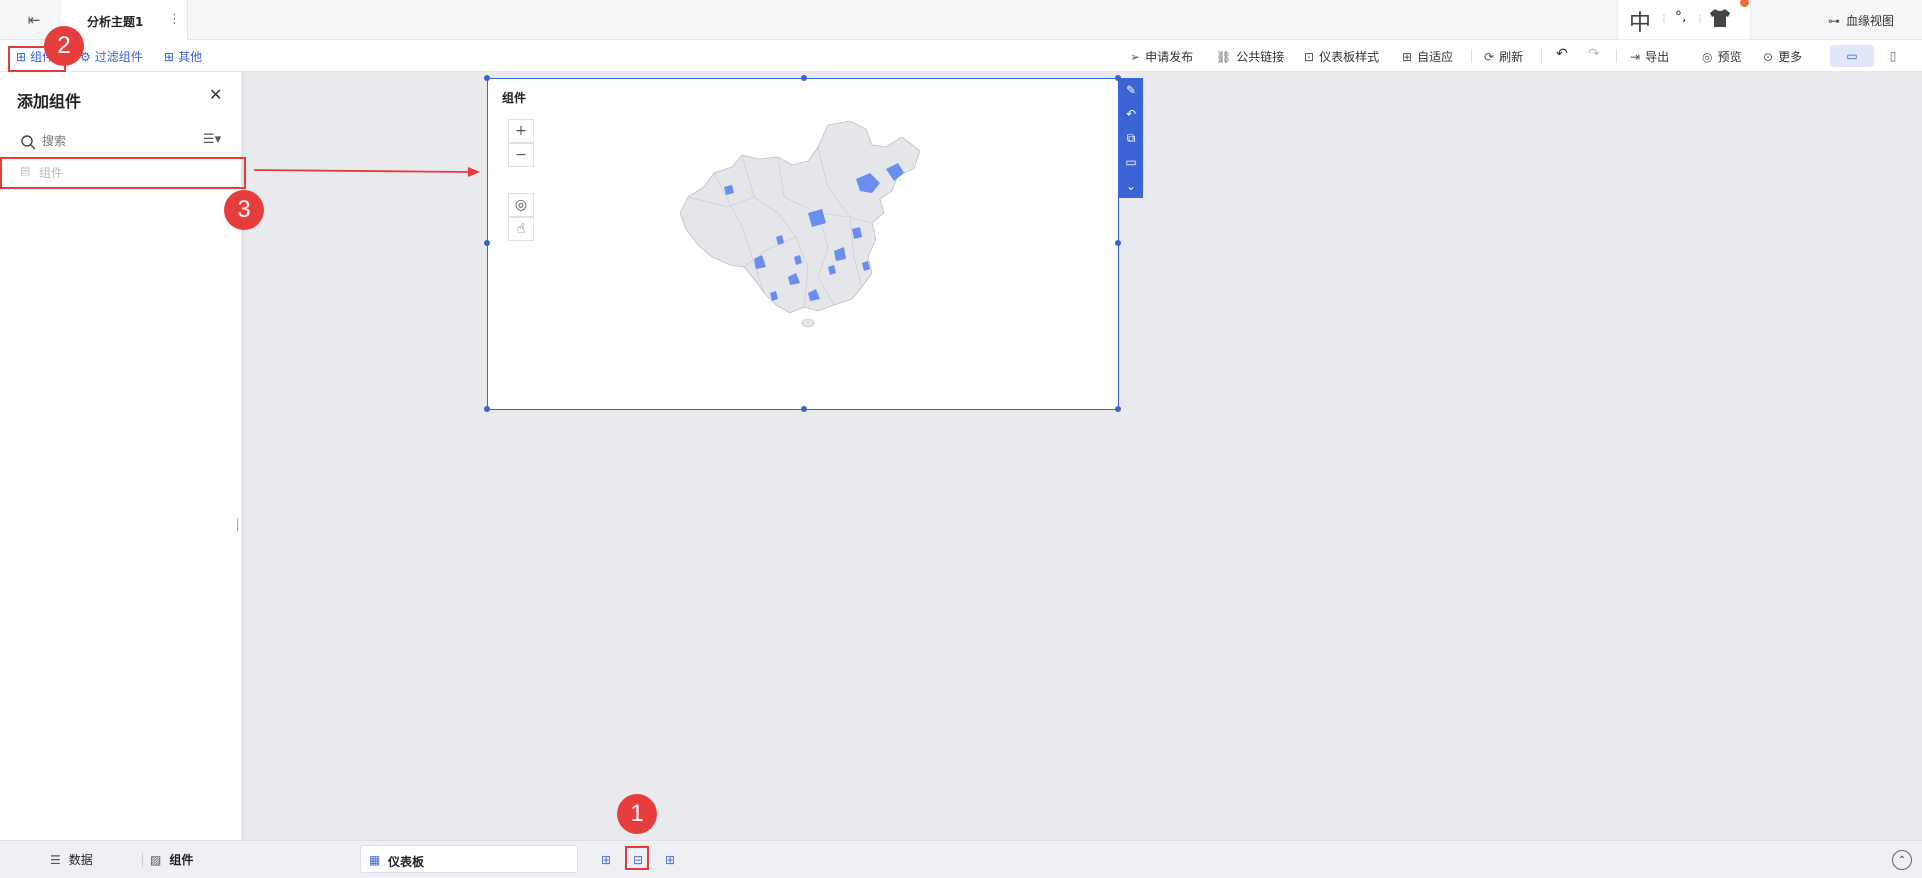  Describe the element at coordinates (1729, 57) in the screenshot. I see `preview-label: 预览` at that location.